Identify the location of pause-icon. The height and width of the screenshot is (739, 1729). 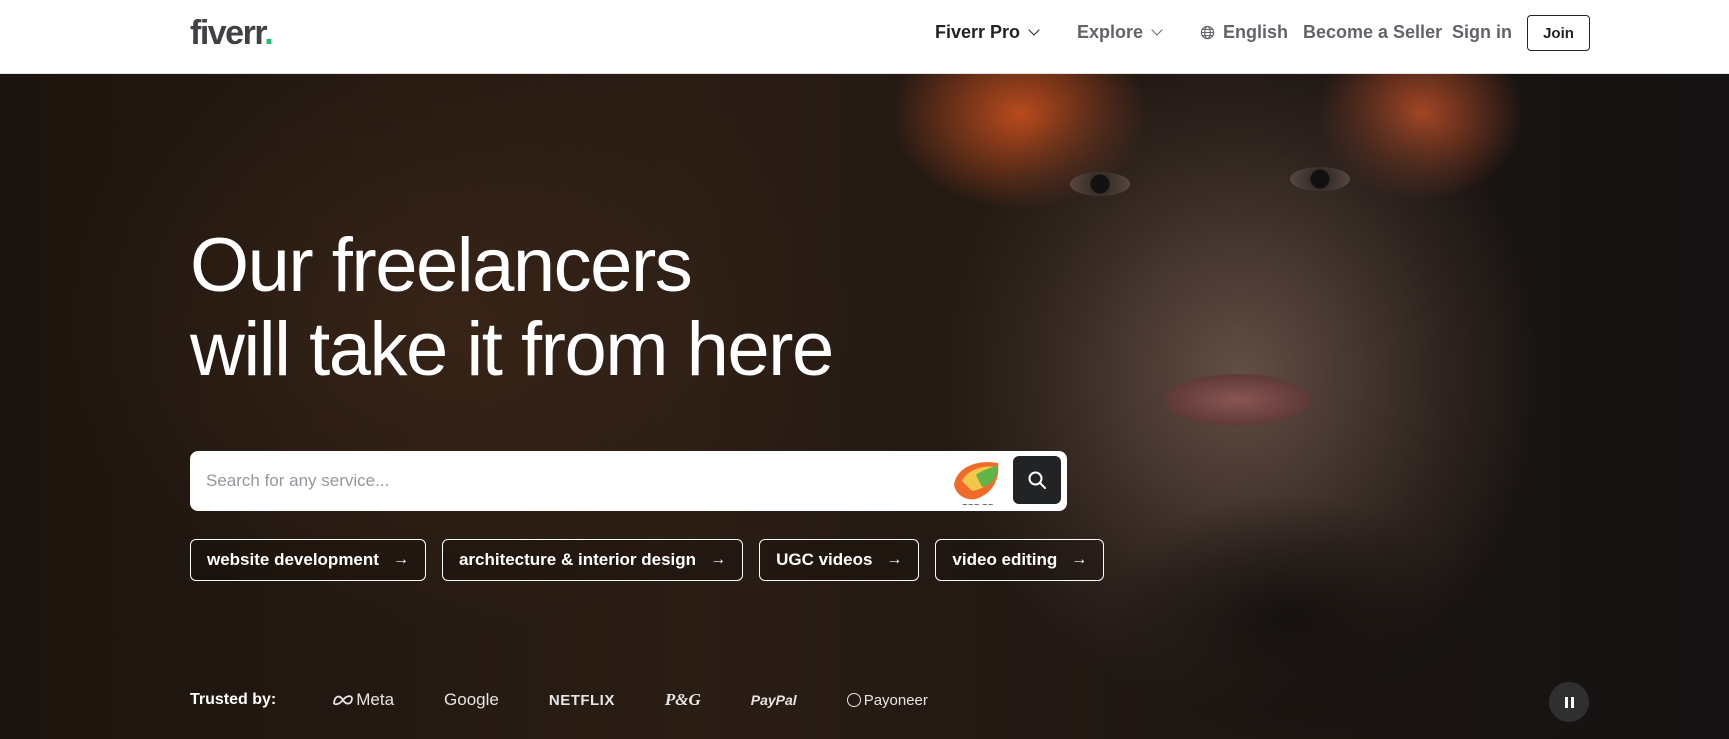
(1569, 702).